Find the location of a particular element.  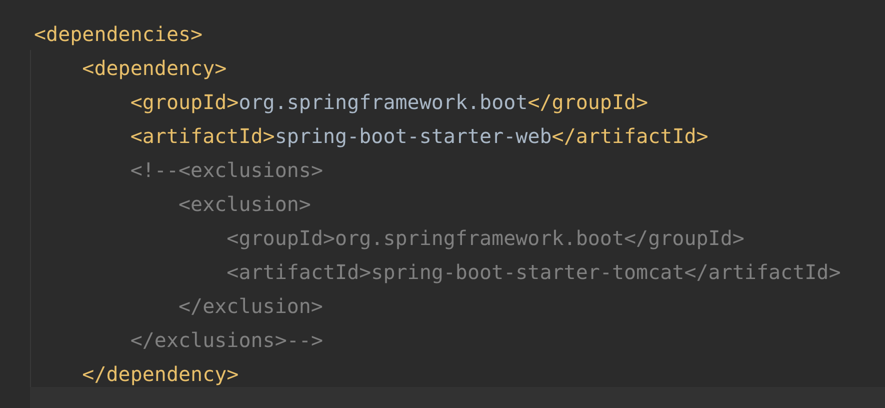

code-line: <exclusion> is located at coordinates (244, 204).